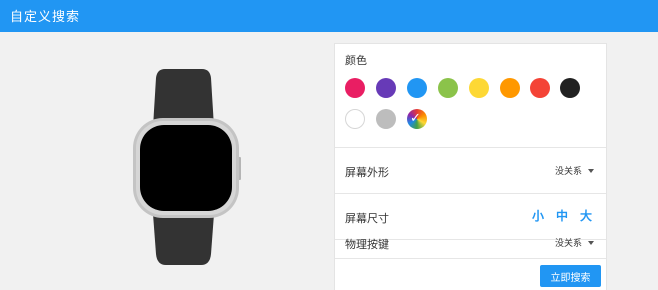 The height and width of the screenshot is (290, 658). Describe the element at coordinates (470, 258) in the screenshot. I see `divider` at that location.